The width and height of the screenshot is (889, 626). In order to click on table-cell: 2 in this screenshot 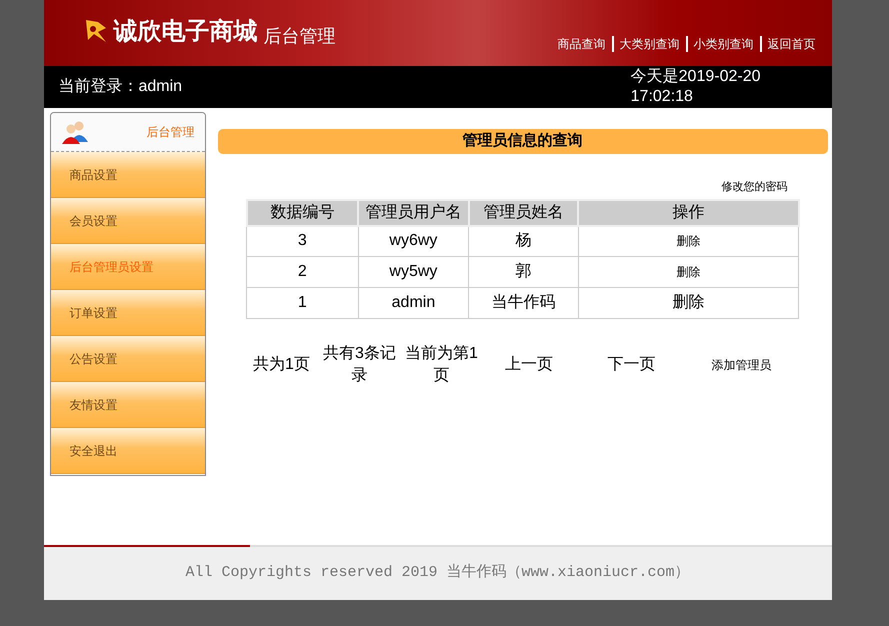, I will do `click(302, 272)`.